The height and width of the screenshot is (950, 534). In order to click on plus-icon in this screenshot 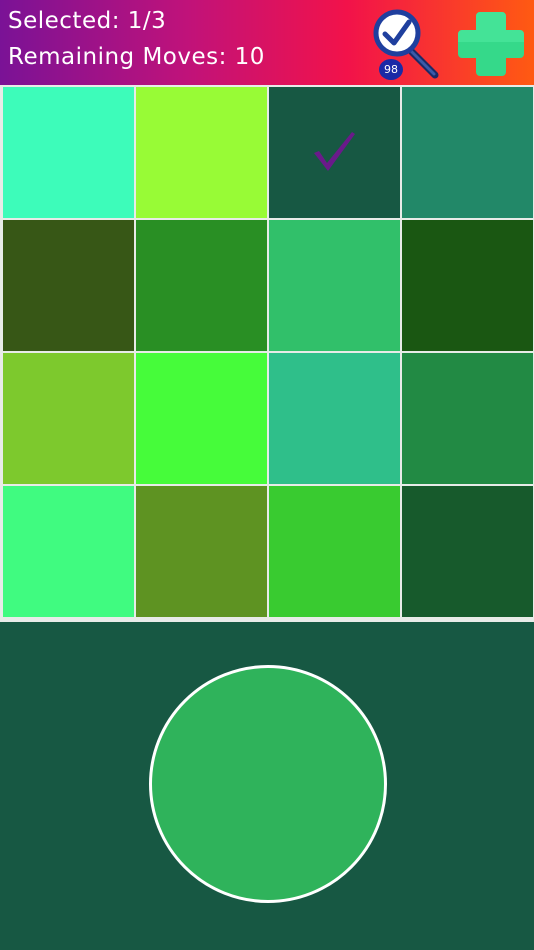, I will do `click(491, 44)`.